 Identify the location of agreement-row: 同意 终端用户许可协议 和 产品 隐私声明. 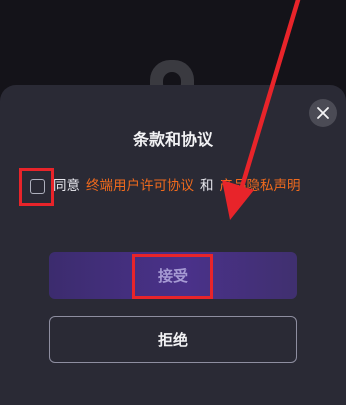
(163, 186).